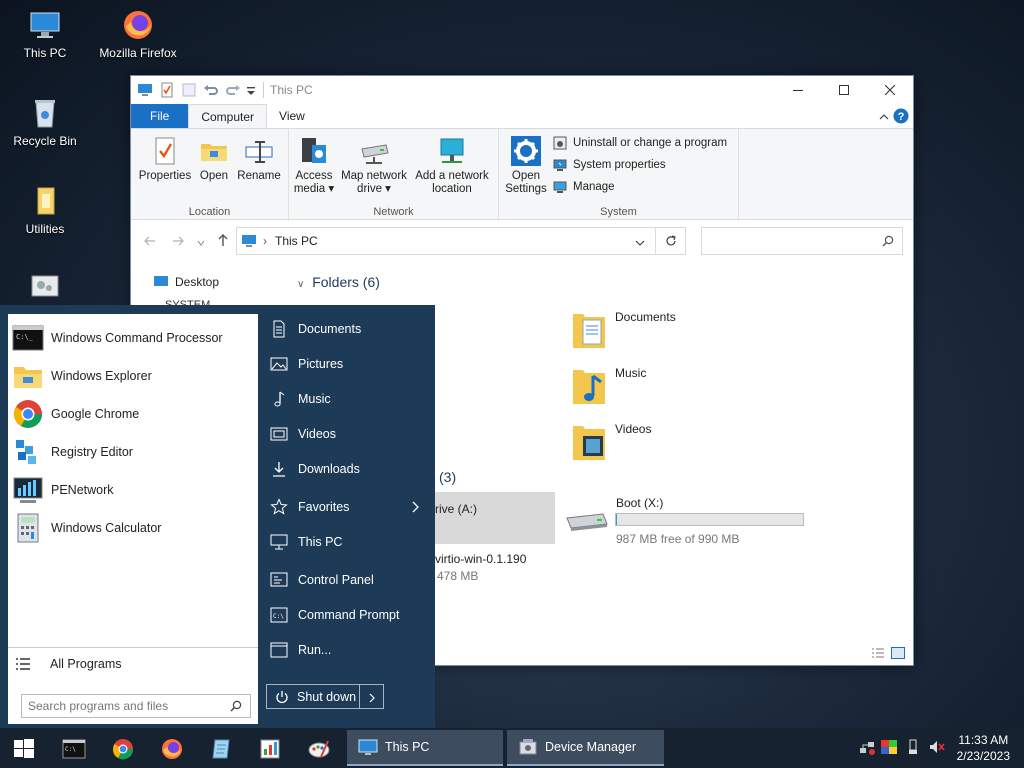 Image resolution: width=1024 pixels, height=768 pixels. What do you see at coordinates (844, 90) in the screenshot?
I see `maximize-button` at bounding box center [844, 90].